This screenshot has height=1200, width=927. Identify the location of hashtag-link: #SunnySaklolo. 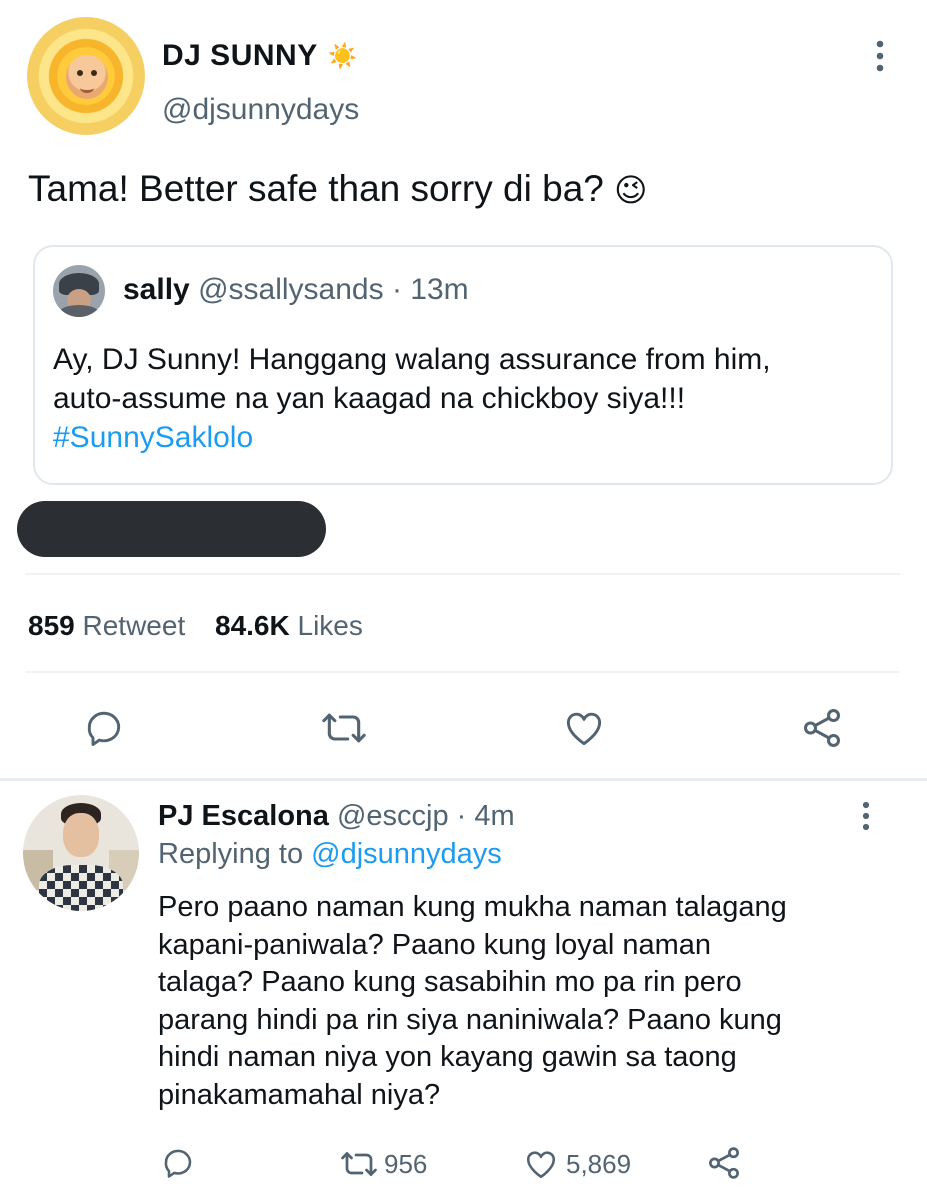
(412, 437).